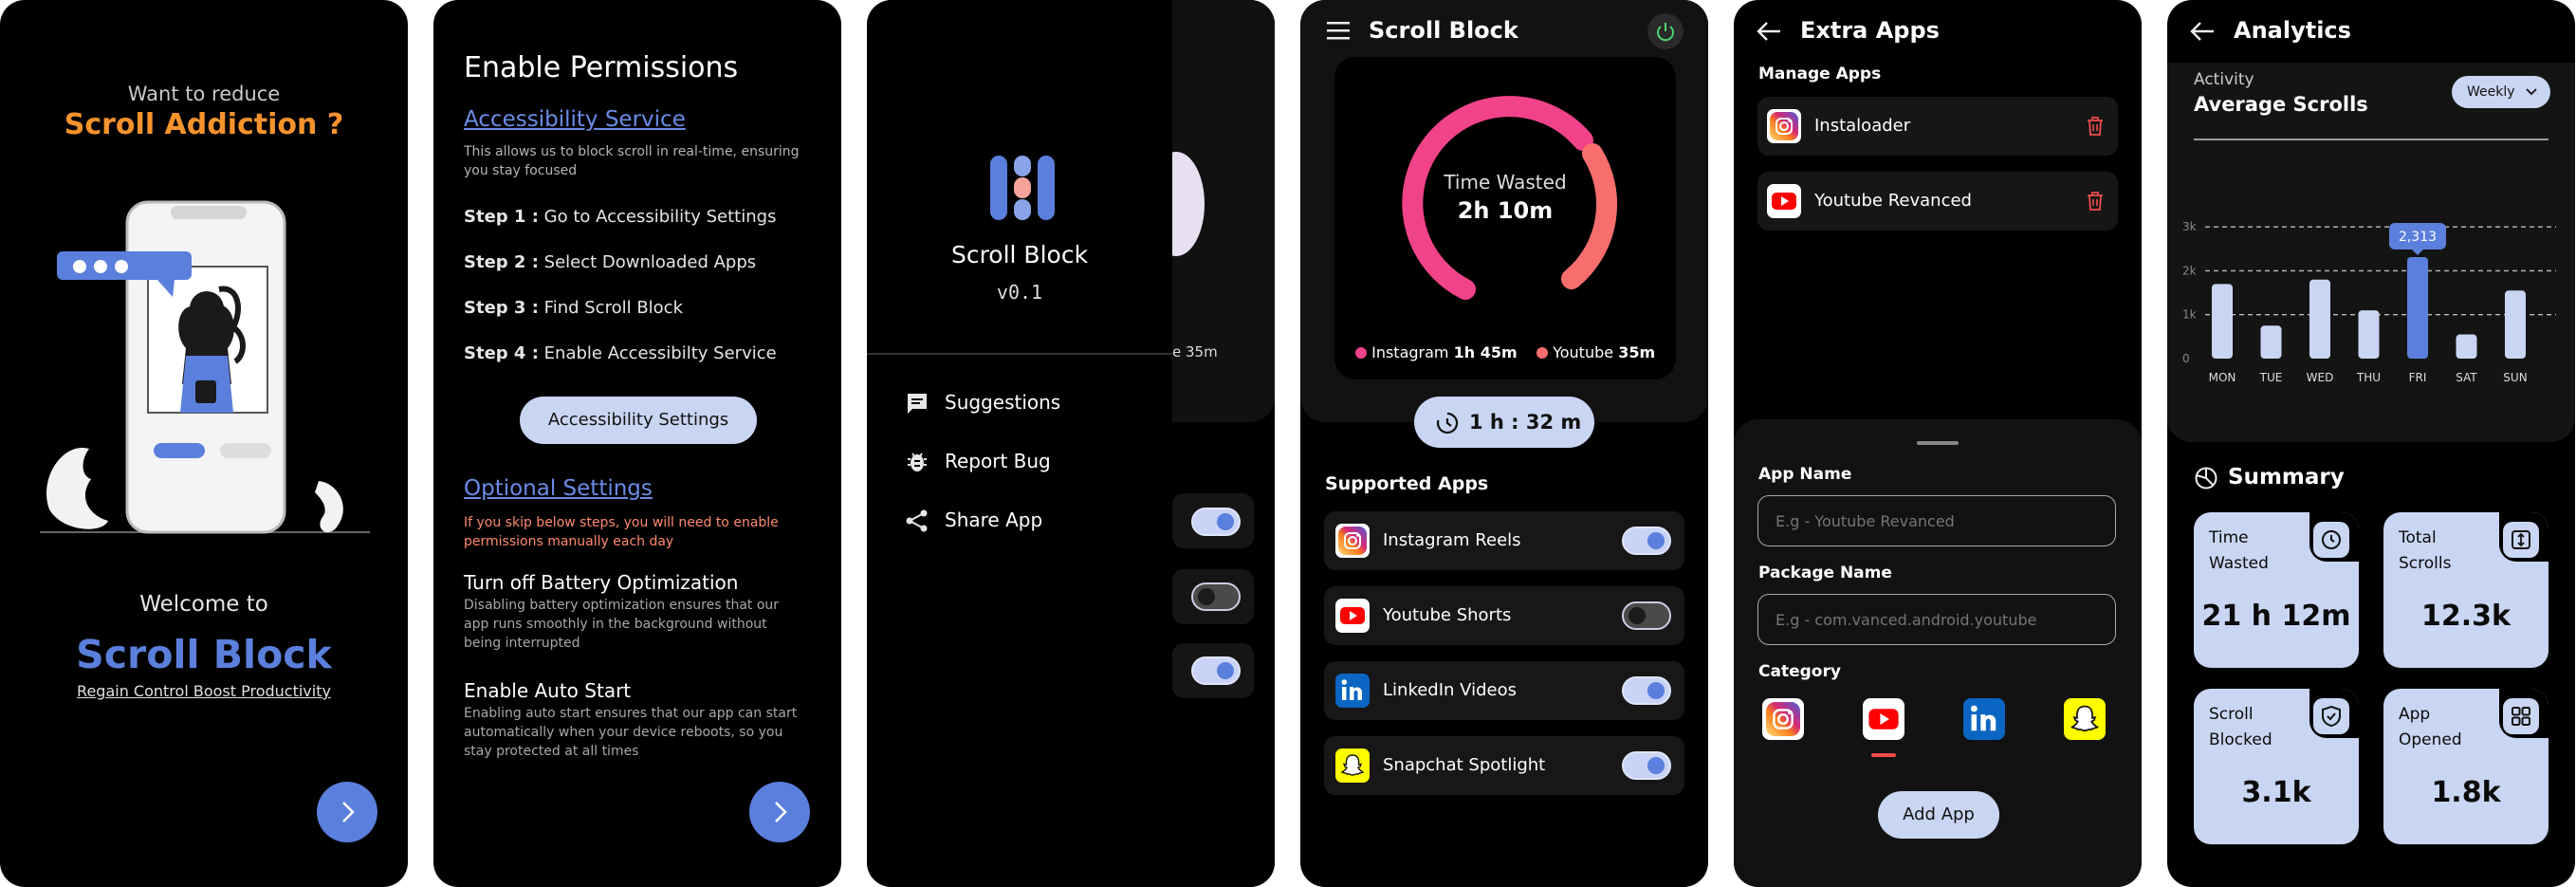 The width and height of the screenshot is (2576, 887). I want to click on app-row-snapchat: Snapchat Spotlight, so click(1504, 765).